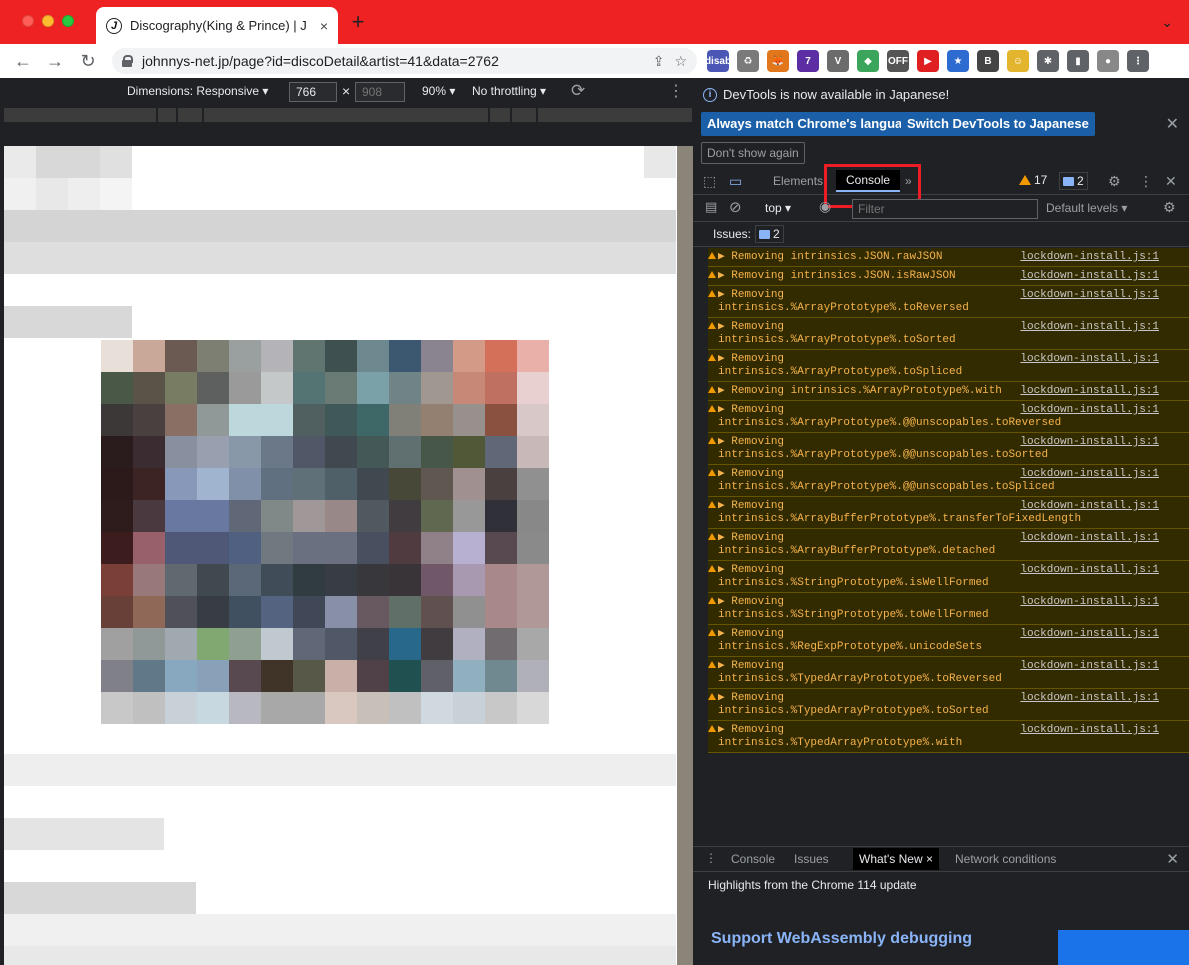 This screenshot has height=965, width=1189. What do you see at coordinates (929, 859) in the screenshot?
I see `whats-new-close-icon: ×` at bounding box center [929, 859].